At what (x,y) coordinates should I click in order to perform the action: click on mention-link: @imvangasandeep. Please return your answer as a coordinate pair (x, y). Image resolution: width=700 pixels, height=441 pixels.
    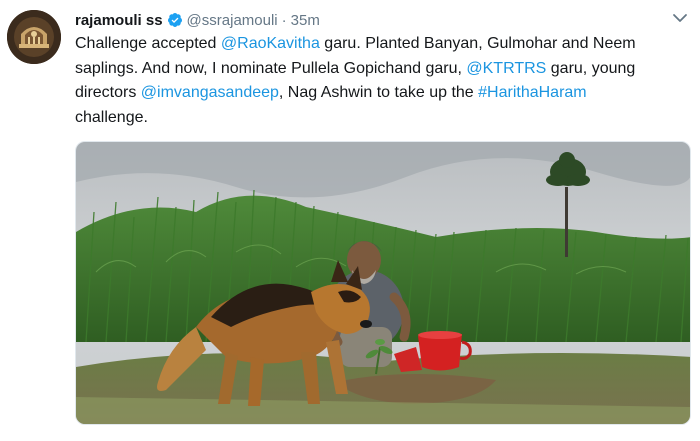
    Looking at the image, I should click on (210, 92).